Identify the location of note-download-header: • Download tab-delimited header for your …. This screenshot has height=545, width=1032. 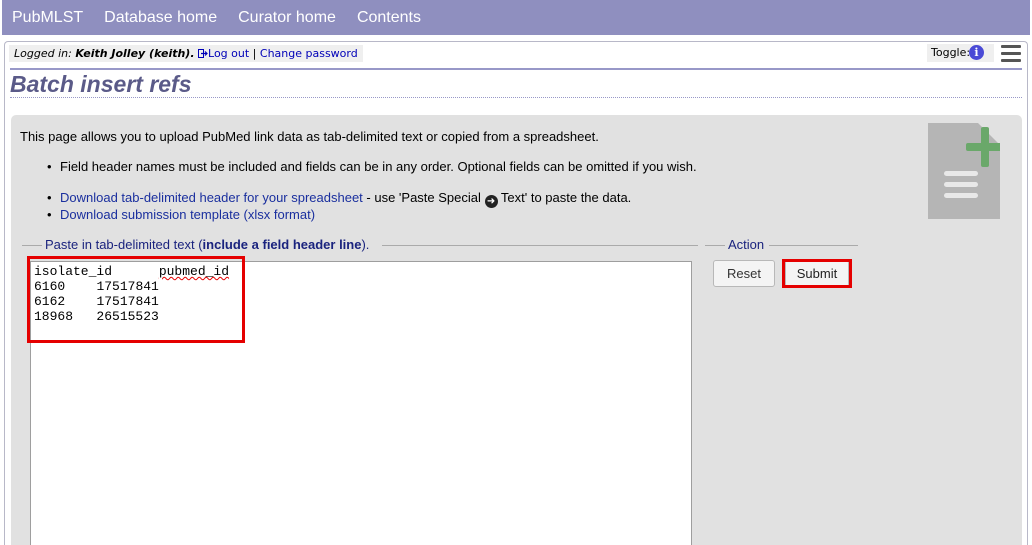
(339, 199).